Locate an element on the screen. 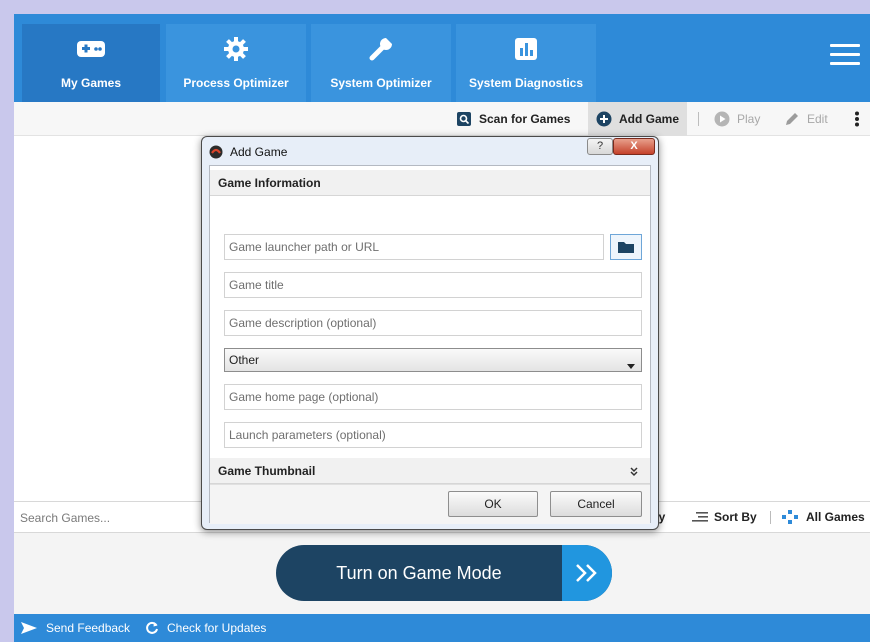 This screenshot has height=642, width=870. check-updates-link: Check for Updates is located at coordinates (205, 628).